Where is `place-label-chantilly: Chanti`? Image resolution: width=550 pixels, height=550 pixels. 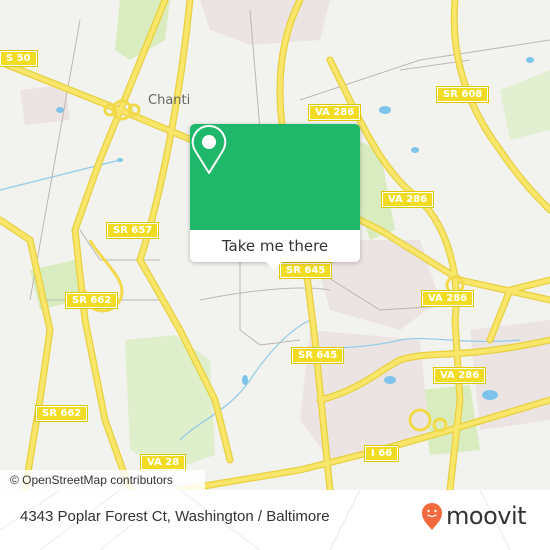 place-label-chantilly: Chanti is located at coordinates (169, 100).